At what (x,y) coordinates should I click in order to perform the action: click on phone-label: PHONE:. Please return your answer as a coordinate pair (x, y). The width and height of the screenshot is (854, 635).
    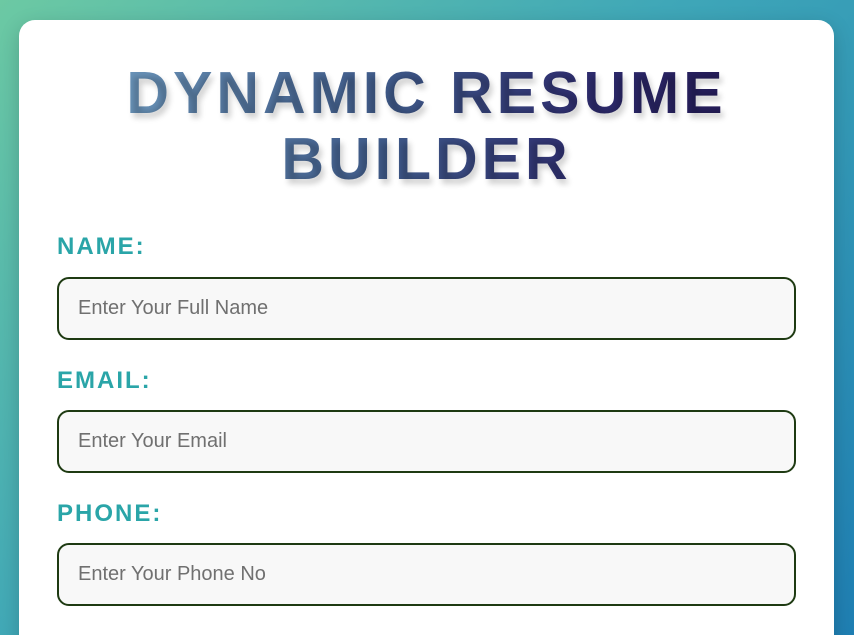
    Looking at the image, I should click on (110, 513).